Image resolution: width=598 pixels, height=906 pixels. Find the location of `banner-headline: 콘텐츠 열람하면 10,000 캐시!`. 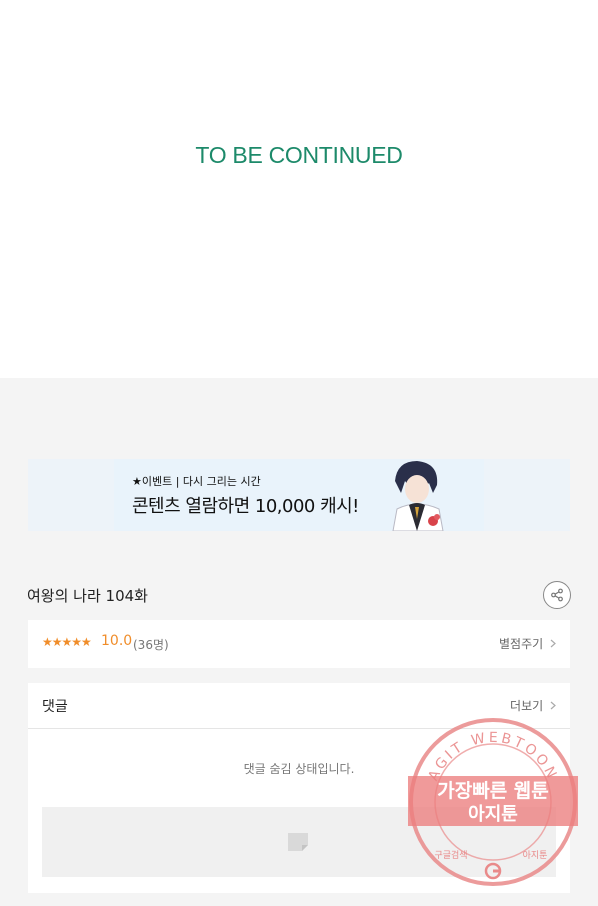

banner-headline: 콘텐츠 열람하면 10,000 캐시! is located at coordinates (245, 506).